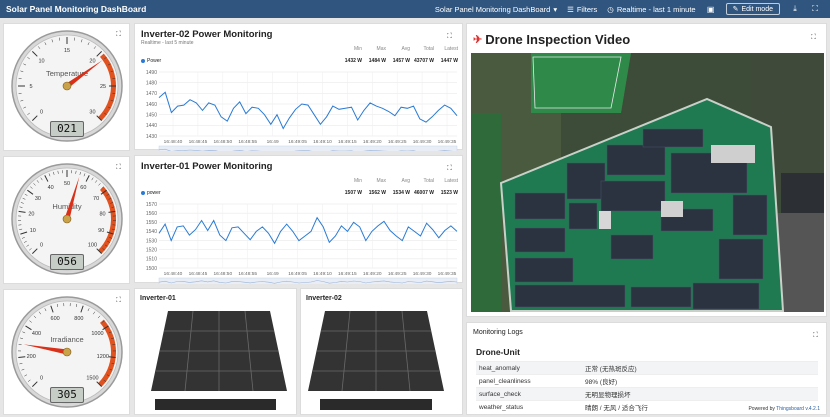 The height and width of the screenshot is (417, 830). What do you see at coordinates (651, 9) in the screenshot?
I see `timewindow-button: ◷ Realtime - last 1 minute` at bounding box center [651, 9].